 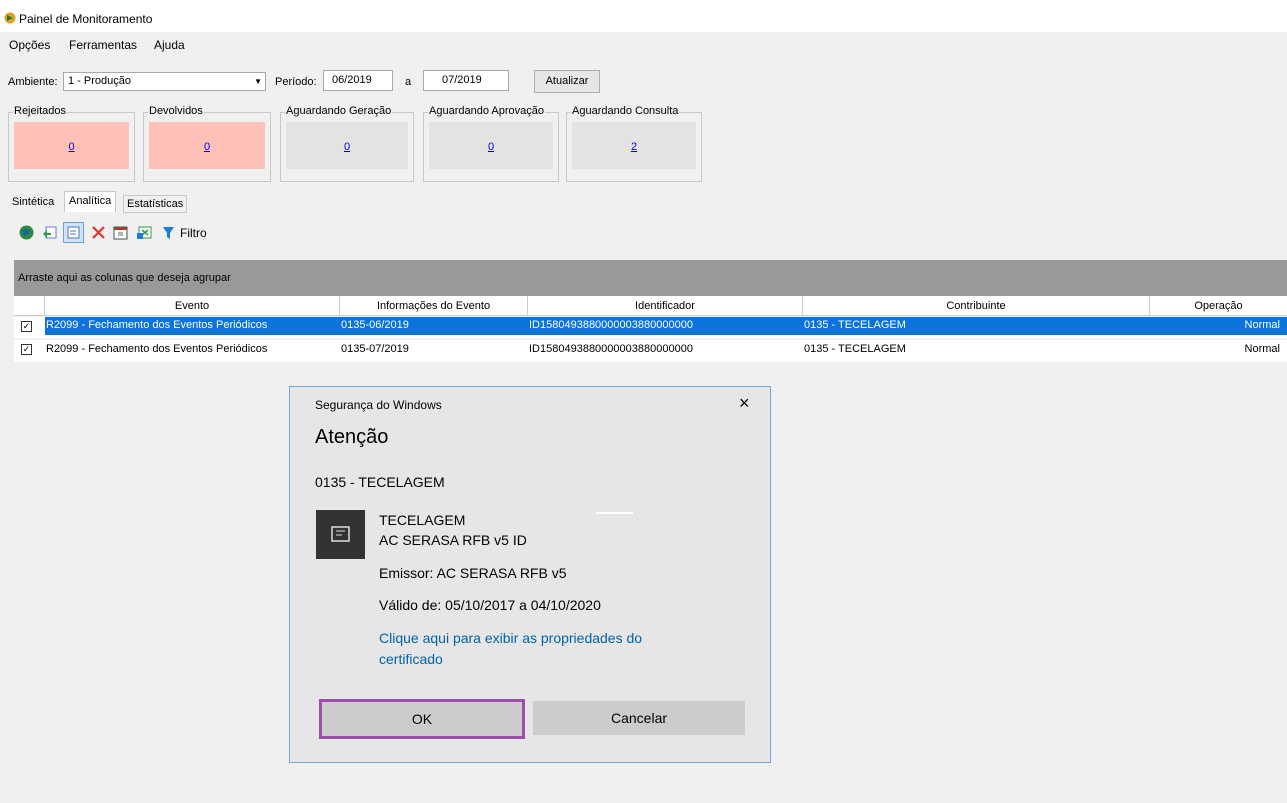 What do you see at coordinates (378, 405) in the screenshot?
I see `dialog-caption: Segurança do Windows` at bounding box center [378, 405].